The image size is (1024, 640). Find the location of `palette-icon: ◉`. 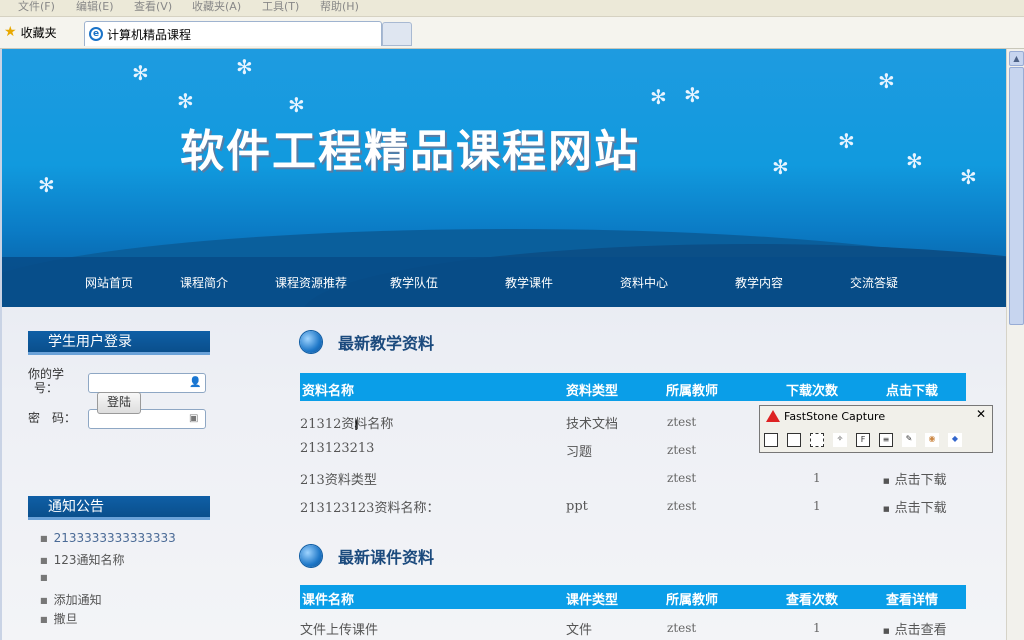

palette-icon: ◉ is located at coordinates (932, 440).